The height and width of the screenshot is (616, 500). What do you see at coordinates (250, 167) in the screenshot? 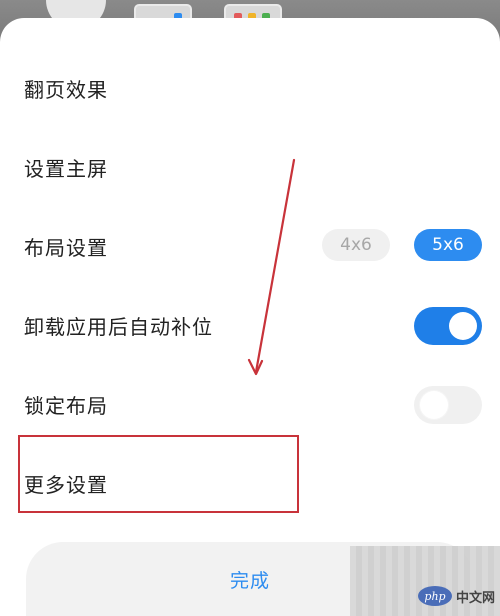
I see `row-set-home-screen: 设置主屏` at bounding box center [250, 167].